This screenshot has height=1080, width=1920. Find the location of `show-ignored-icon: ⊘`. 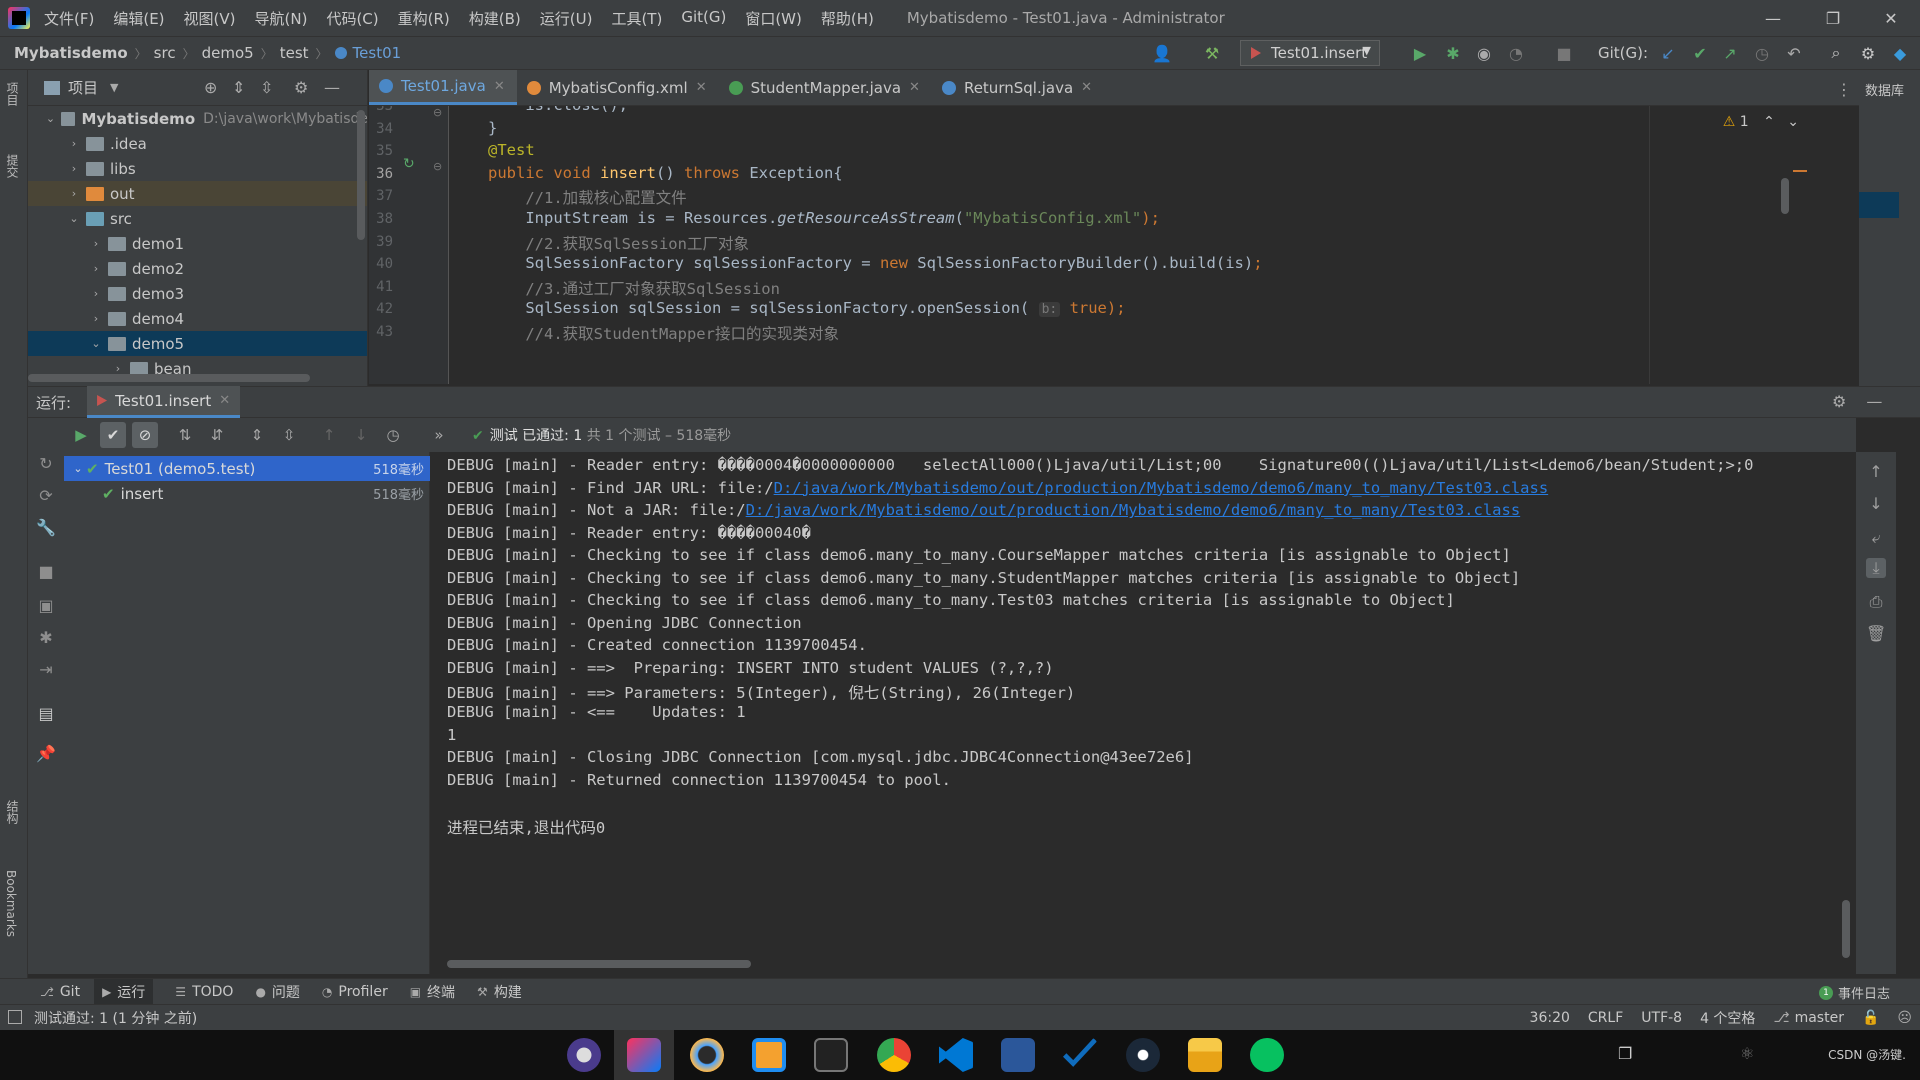

show-ignored-icon: ⊘ is located at coordinates (145, 435).